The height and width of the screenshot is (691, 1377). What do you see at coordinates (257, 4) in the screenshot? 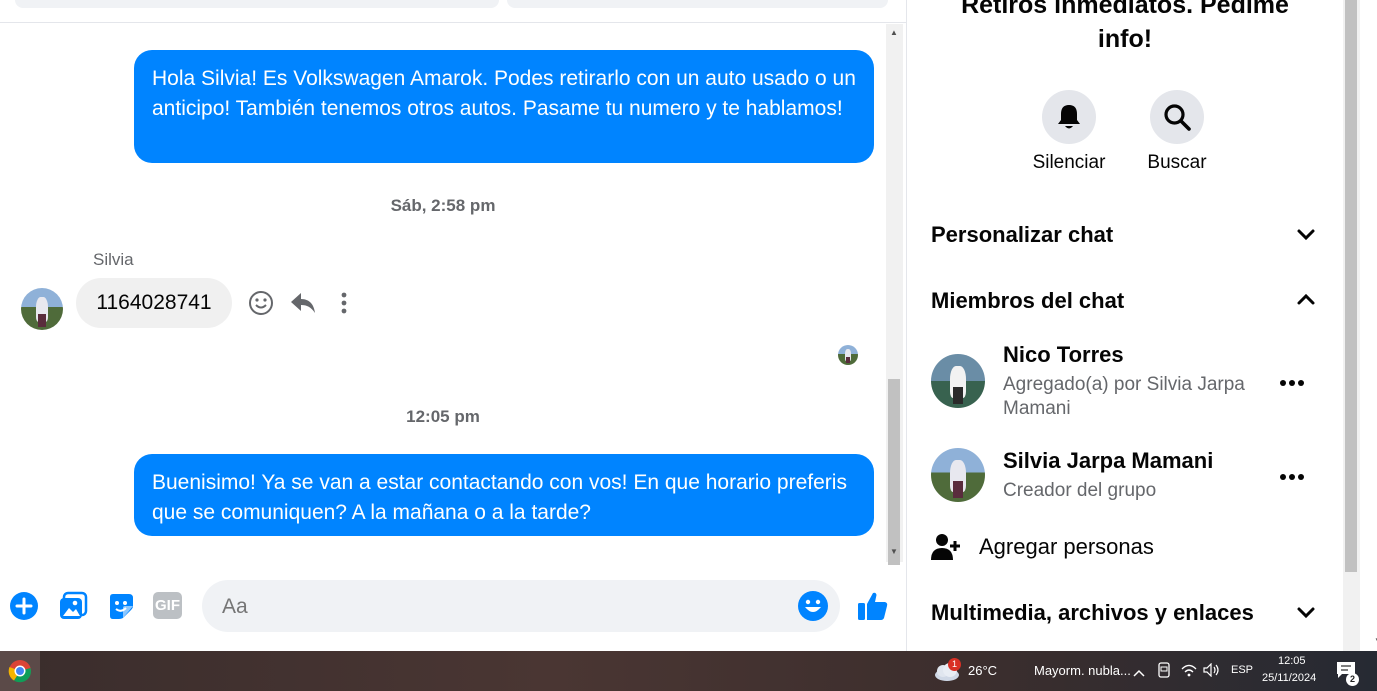
I see `top-field-left` at bounding box center [257, 4].